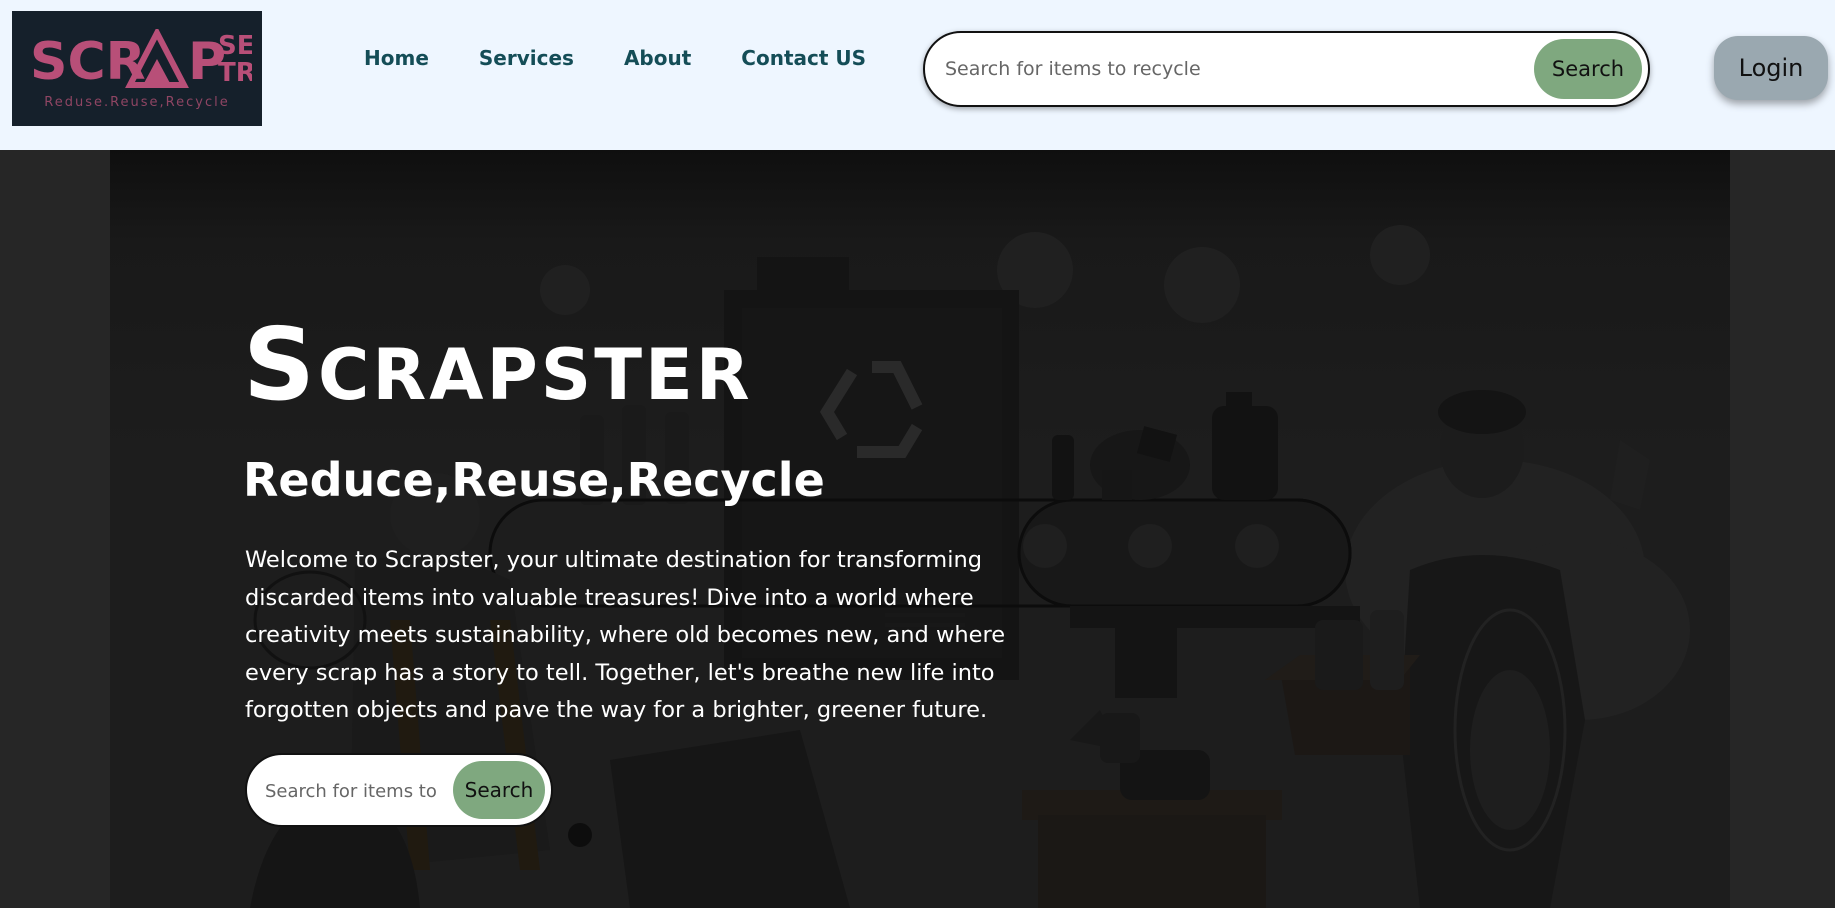  What do you see at coordinates (499, 790) in the screenshot?
I see `hero-search-button: Search` at bounding box center [499, 790].